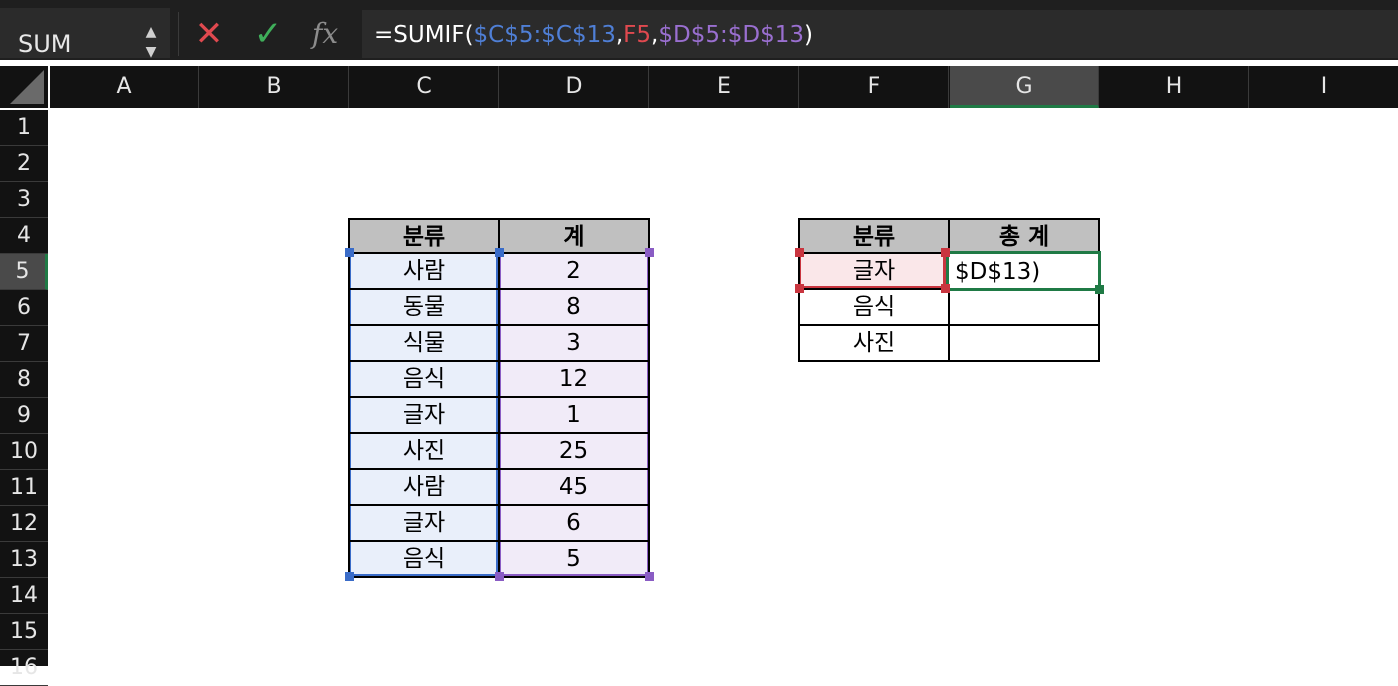 The image size is (1398, 686). What do you see at coordinates (574, 344) in the screenshot?
I see `source-cell: 3` at bounding box center [574, 344].